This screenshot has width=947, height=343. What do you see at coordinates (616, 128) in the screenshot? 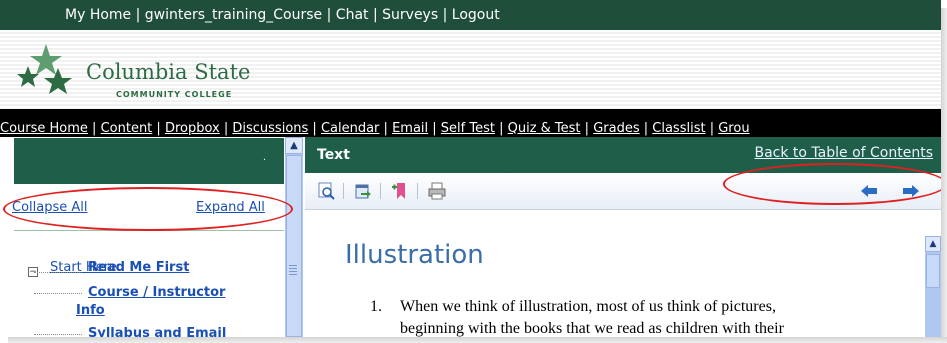
I see `grades-link: Grades` at bounding box center [616, 128].